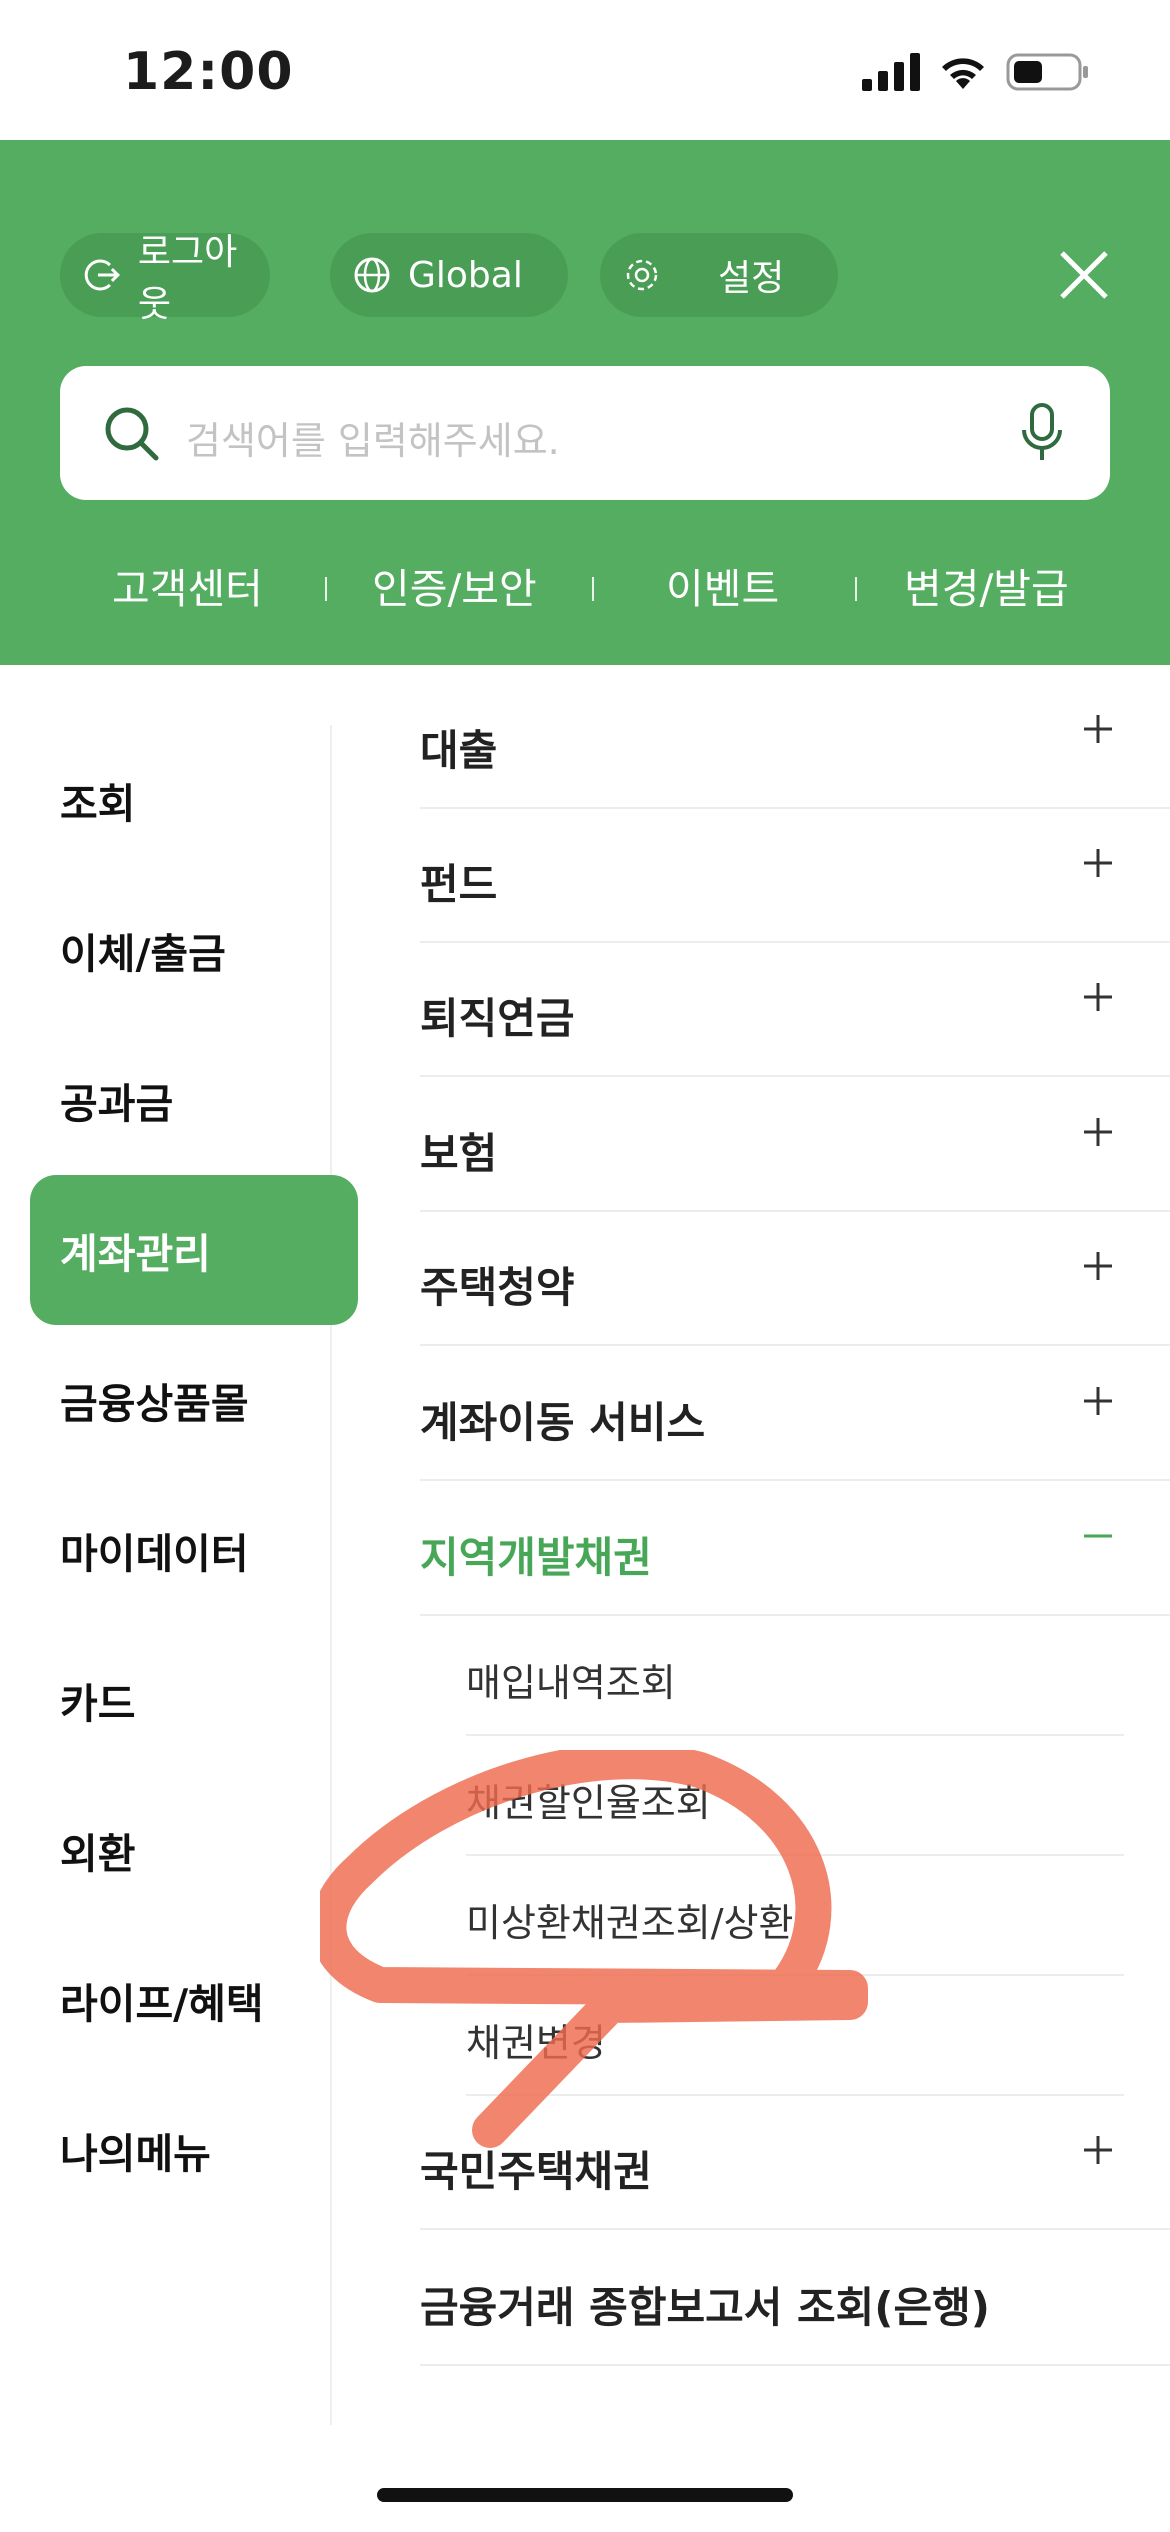 The image size is (1170, 2532). What do you see at coordinates (194, 1100) in the screenshot?
I see `nav-item-utility-bills: 공과금` at bounding box center [194, 1100].